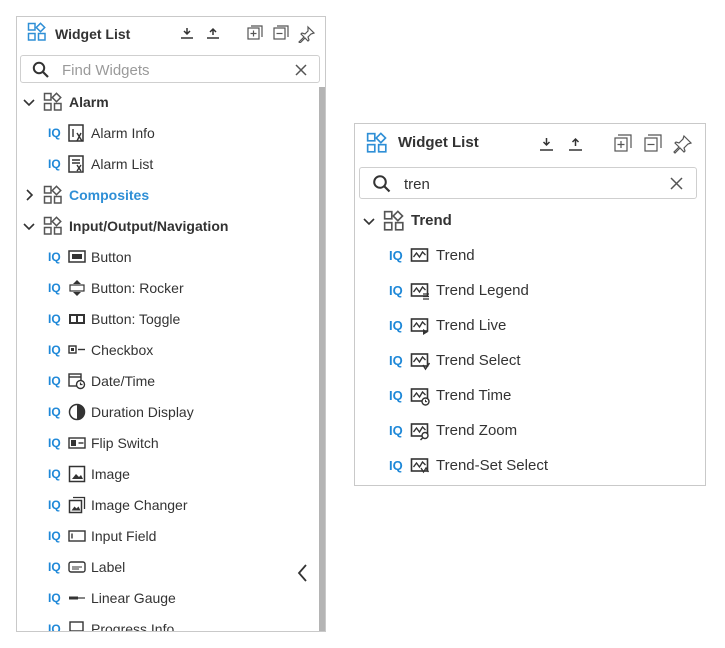 The width and height of the screenshot is (725, 648). Describe the element at coordinates (171, 287) in the screenshot. I see `widget-button-rocker: IQ Button: Rocker` at that location.